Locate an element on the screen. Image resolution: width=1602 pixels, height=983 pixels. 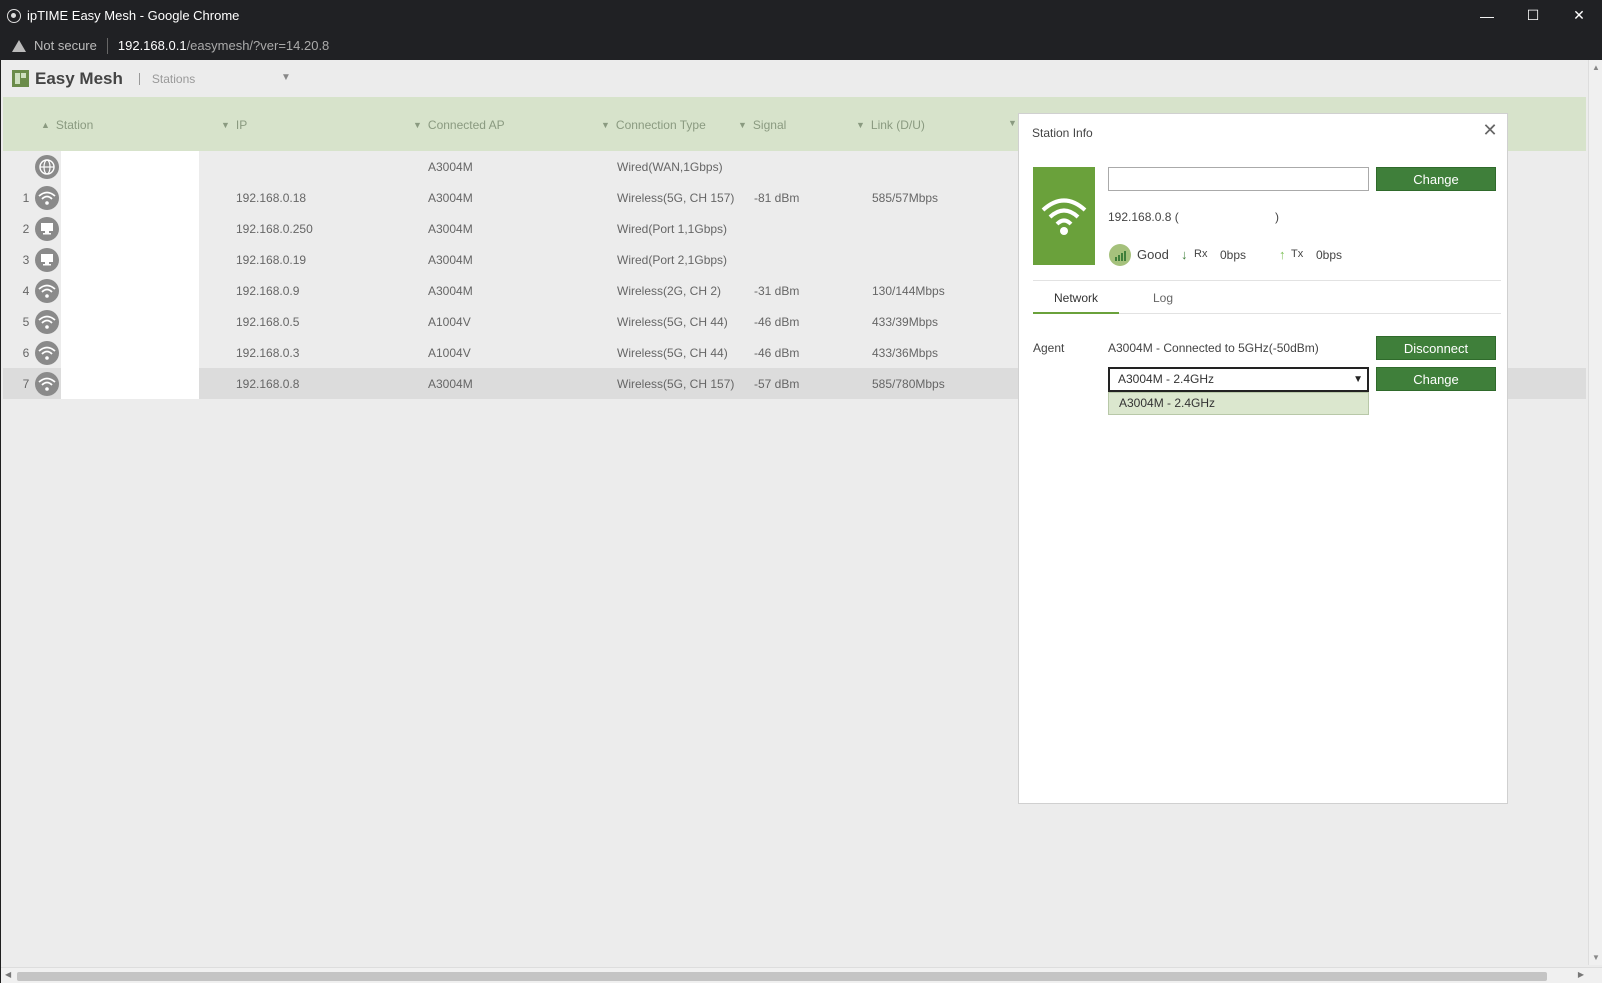
rx-label: Rx is located at coordinates (1201, 254).